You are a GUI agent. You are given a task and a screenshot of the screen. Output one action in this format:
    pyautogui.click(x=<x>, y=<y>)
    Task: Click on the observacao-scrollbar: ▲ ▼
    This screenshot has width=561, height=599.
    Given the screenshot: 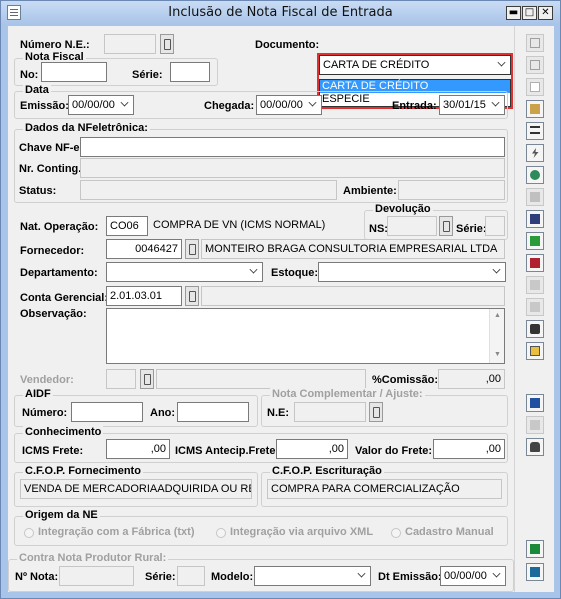 What is the action you would take?
    pyautogui.click(x=496, y=336)
    